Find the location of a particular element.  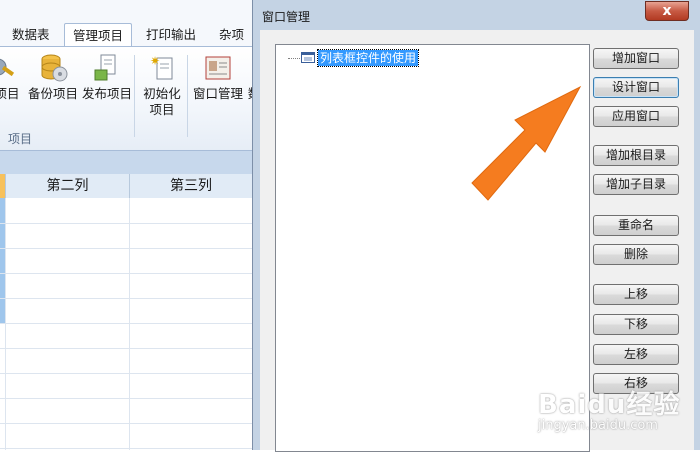

add-sub-directory-button: 增加子目录 is located at coordinates (636, 184).